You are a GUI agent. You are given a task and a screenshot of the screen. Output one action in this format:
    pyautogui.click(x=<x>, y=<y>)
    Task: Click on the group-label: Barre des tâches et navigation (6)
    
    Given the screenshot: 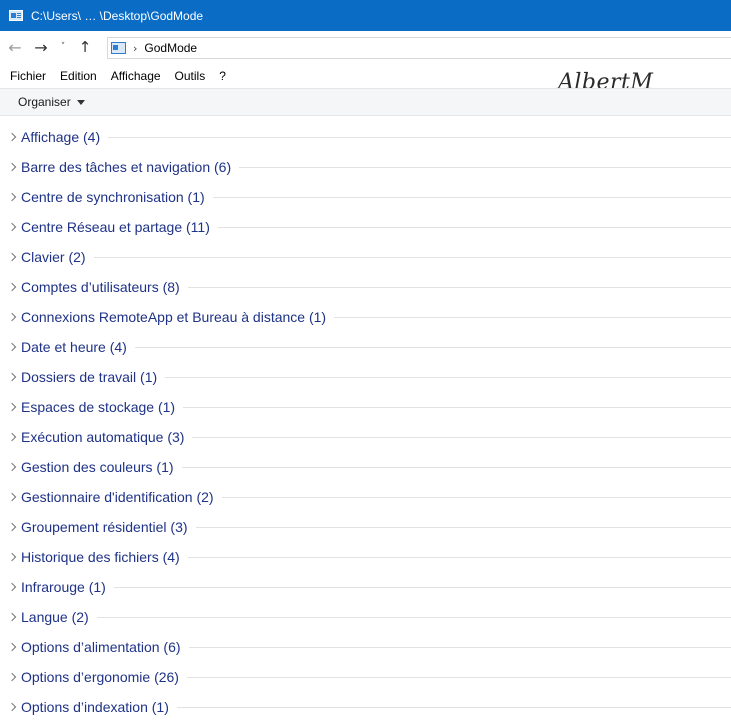 What is the action you would take?
    pyautogui.click(x=130, y=167)
    